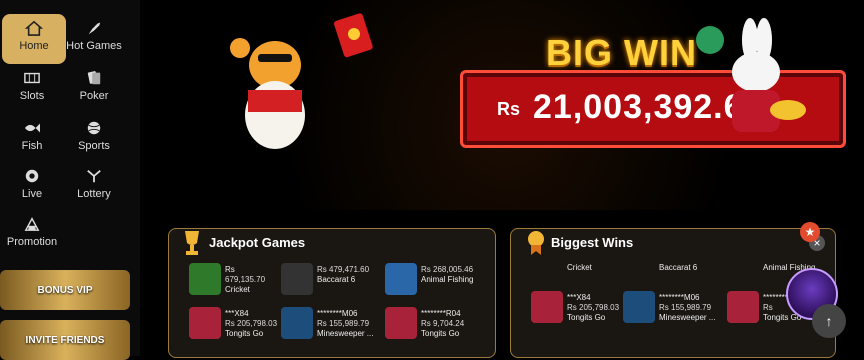 The width and height of the screenshot is (864, 360). Describe the element at coordinates (32, 146) in the screenshot. I see `sidebar-item-label: Fish` at that location.